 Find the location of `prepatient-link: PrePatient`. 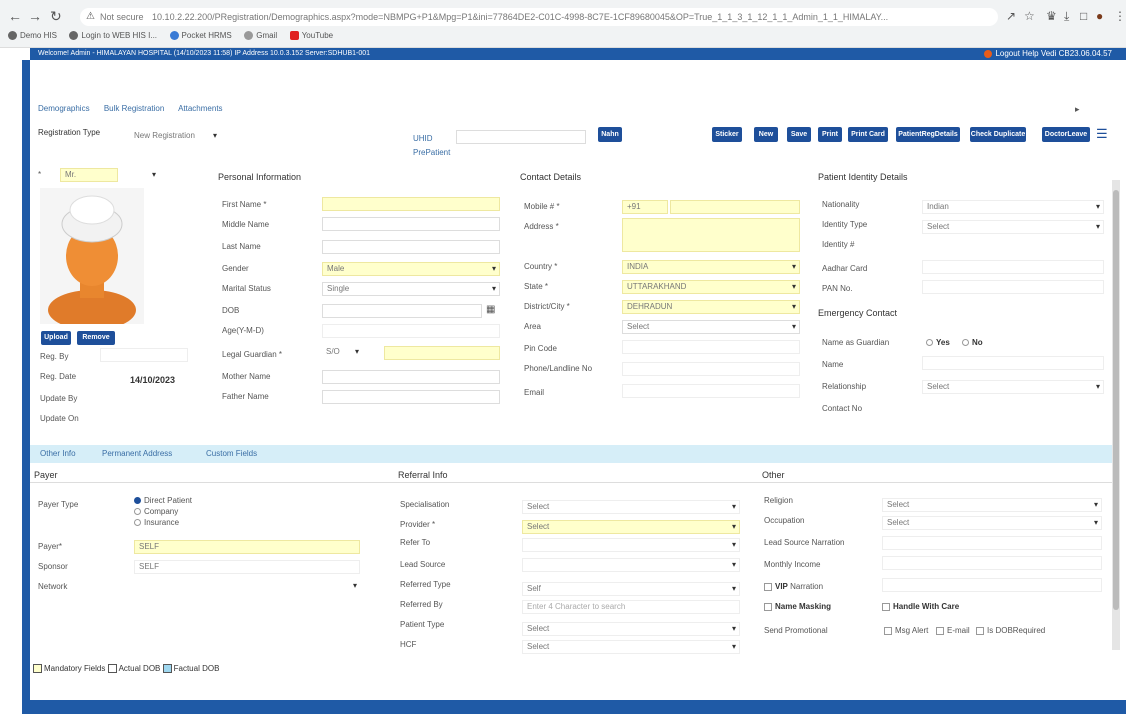

prepatient-link: PrePatient is located at coordinates (431, 152).